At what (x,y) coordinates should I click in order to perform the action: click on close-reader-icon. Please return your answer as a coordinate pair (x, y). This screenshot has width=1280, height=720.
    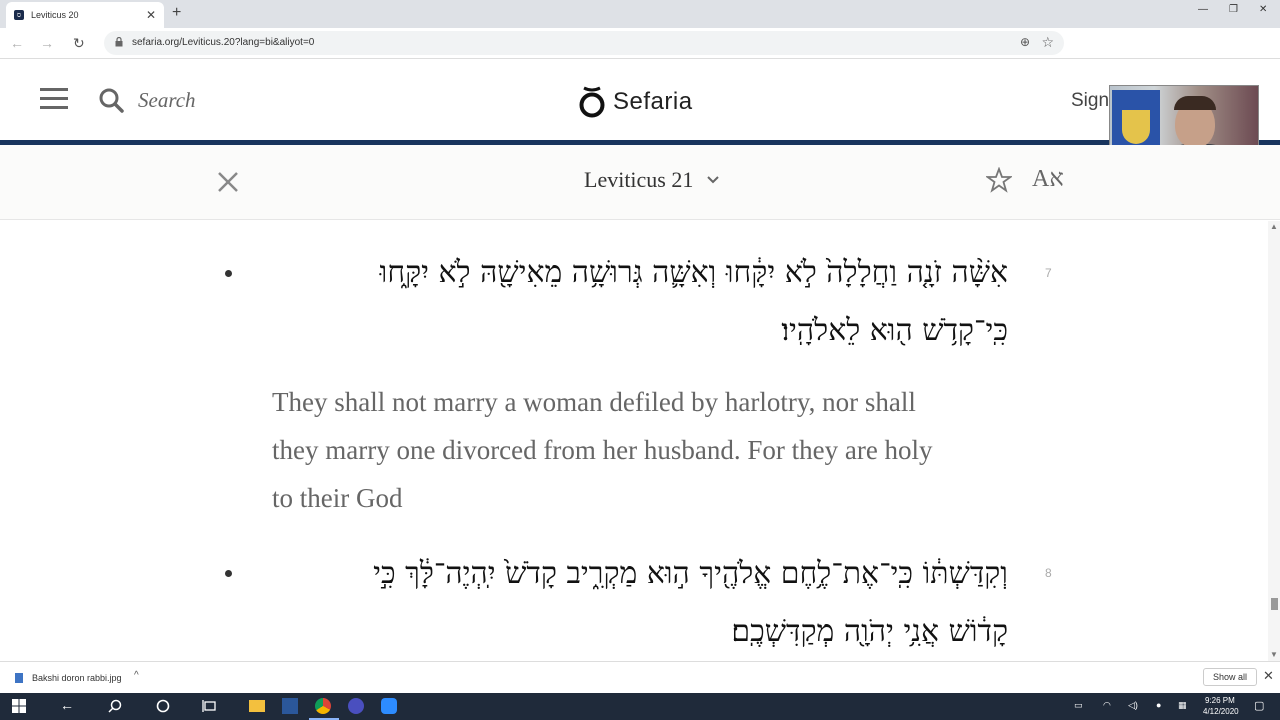
    Looking at the image, I should click on (228, 182).